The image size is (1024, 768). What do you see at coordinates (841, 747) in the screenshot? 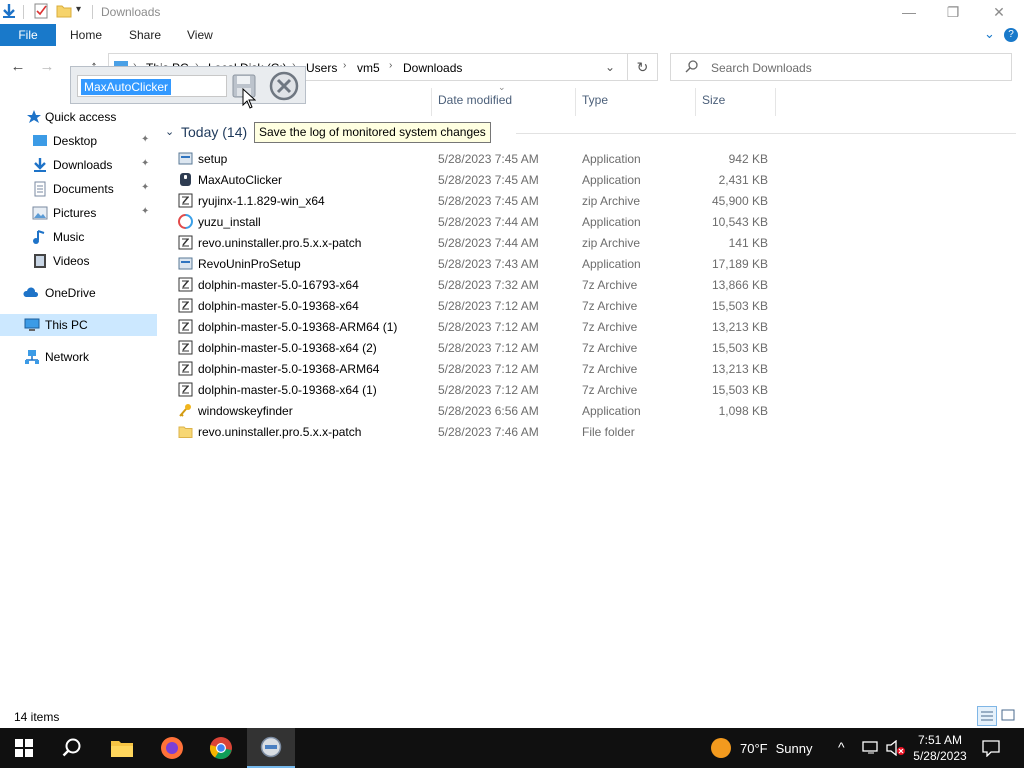
I see `tray-overflow-icon: ^` at bounding box center [841, 747].